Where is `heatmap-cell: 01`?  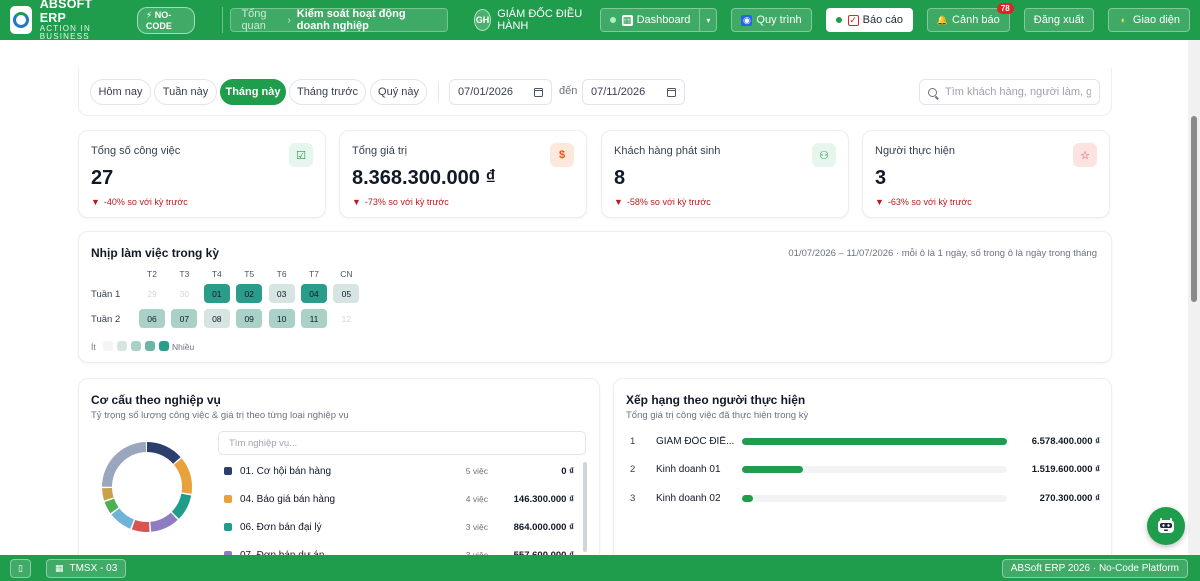
heatmap-cell: 01 is located at coordinates (216, 293).